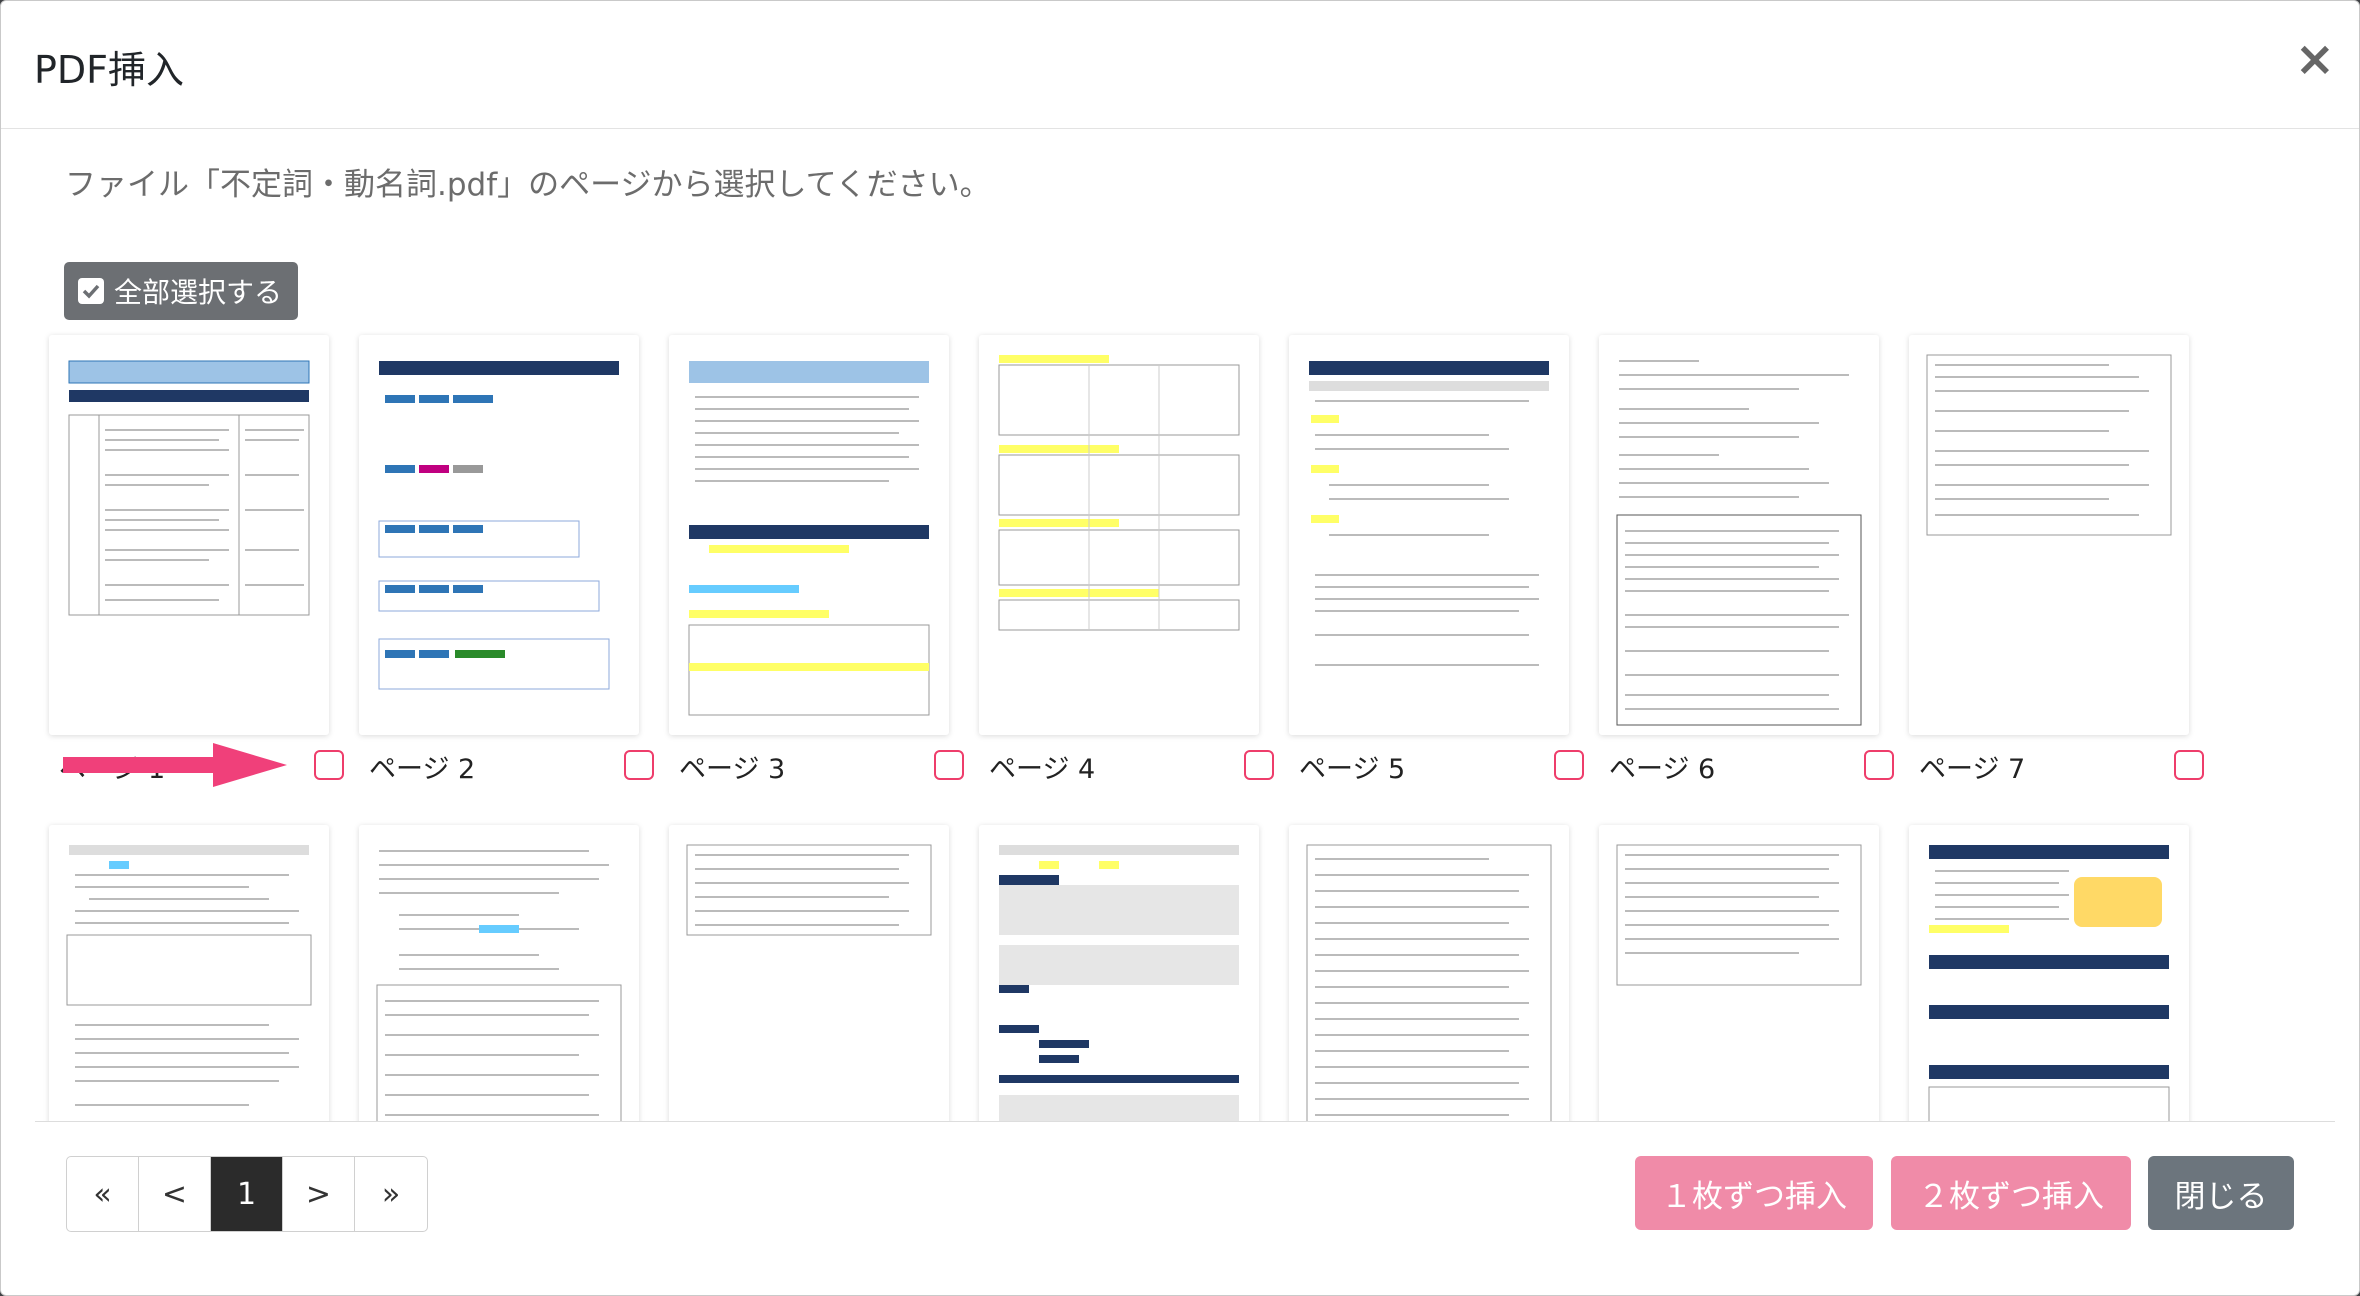 The image size is (2360, 1296). I want to click on page-card: ページ 5, so click(1436, 560).